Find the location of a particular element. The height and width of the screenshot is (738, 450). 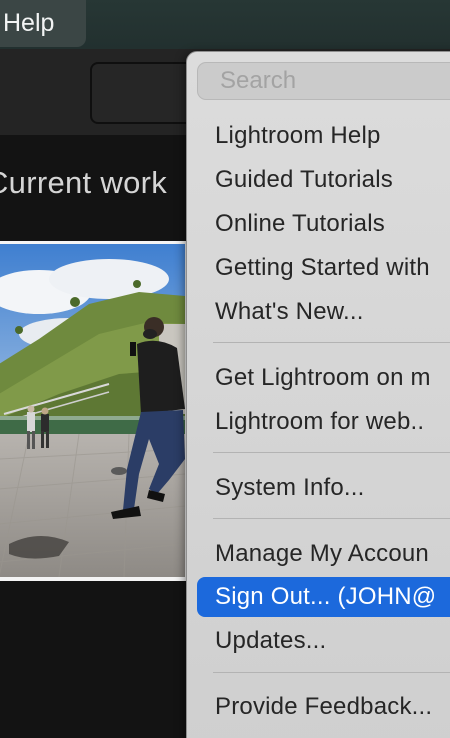

menu-item-sign-out: Sign Out... (JOHN@ is located at coordinates (323, 597).